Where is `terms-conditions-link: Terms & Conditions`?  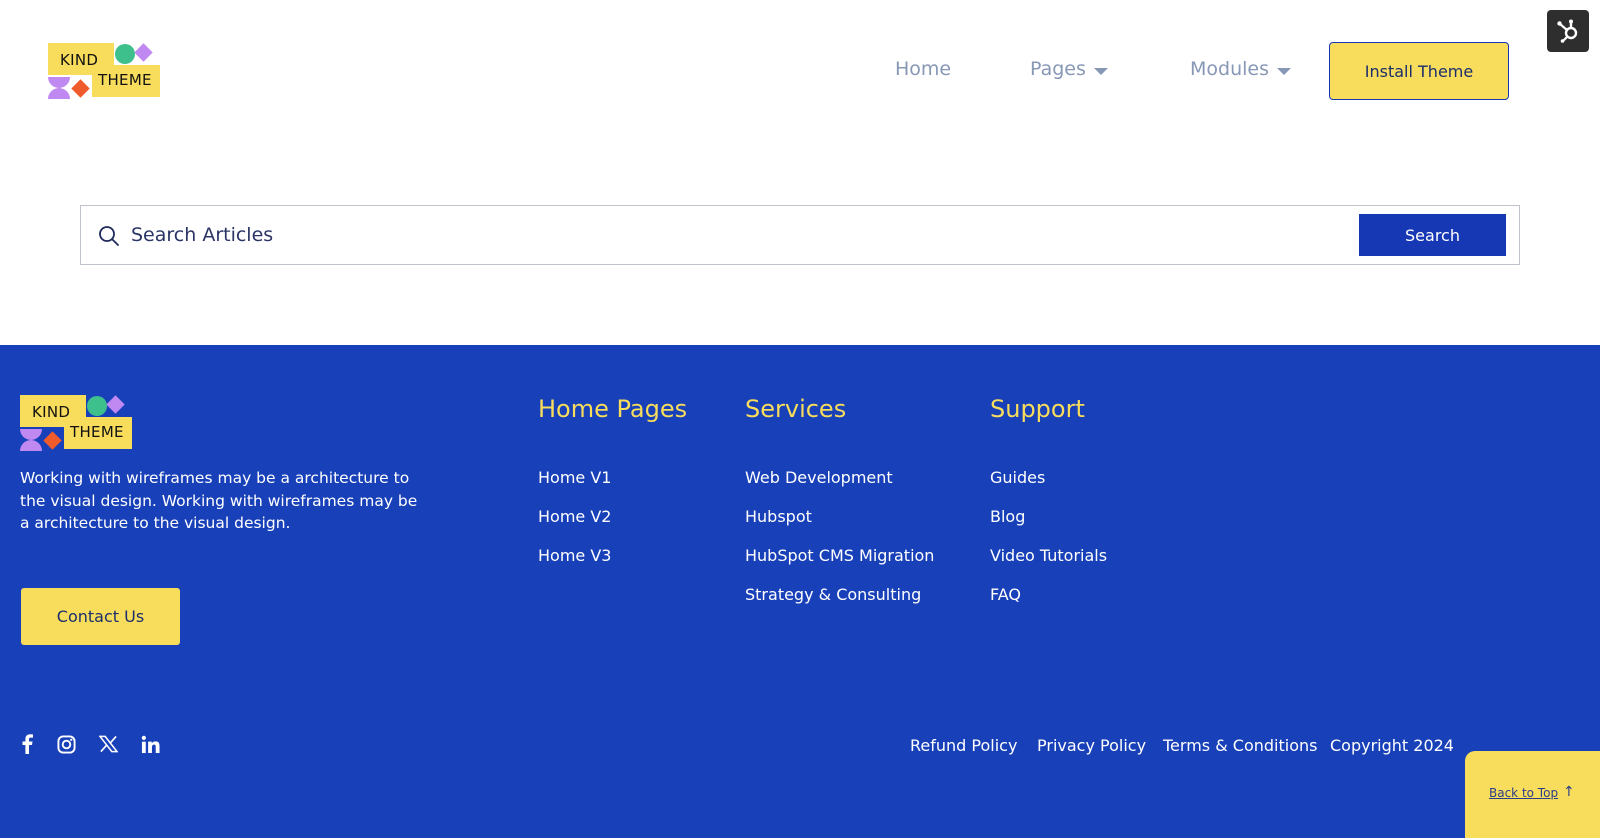 terms-conditions-link: Terms & Conditions is located at coordinates (1240, 745).